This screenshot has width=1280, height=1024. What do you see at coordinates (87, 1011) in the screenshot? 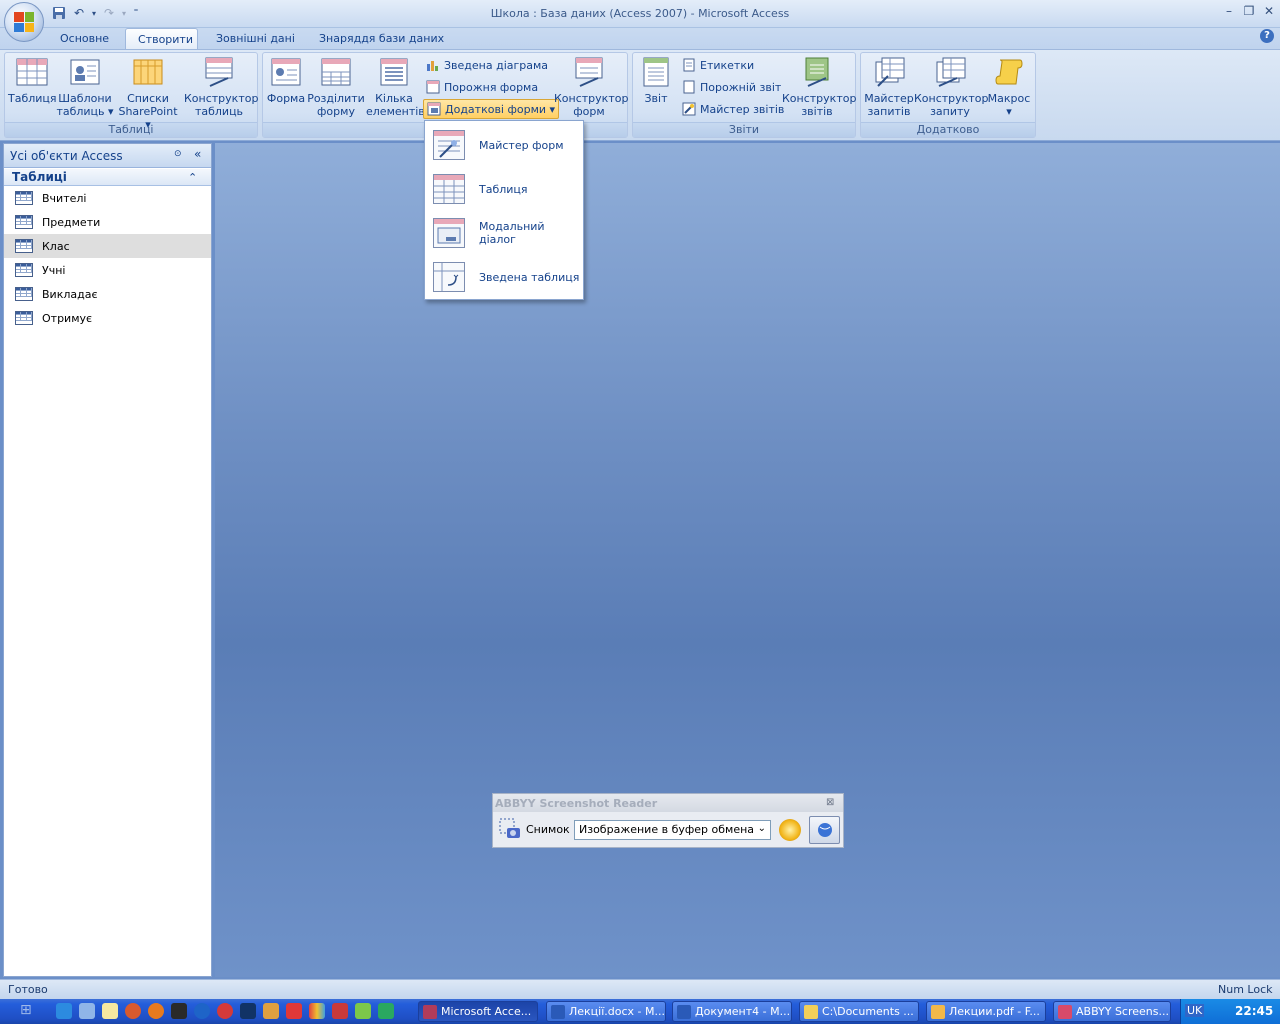
I see `desktop-icon` at bounding box center [87, 1011].